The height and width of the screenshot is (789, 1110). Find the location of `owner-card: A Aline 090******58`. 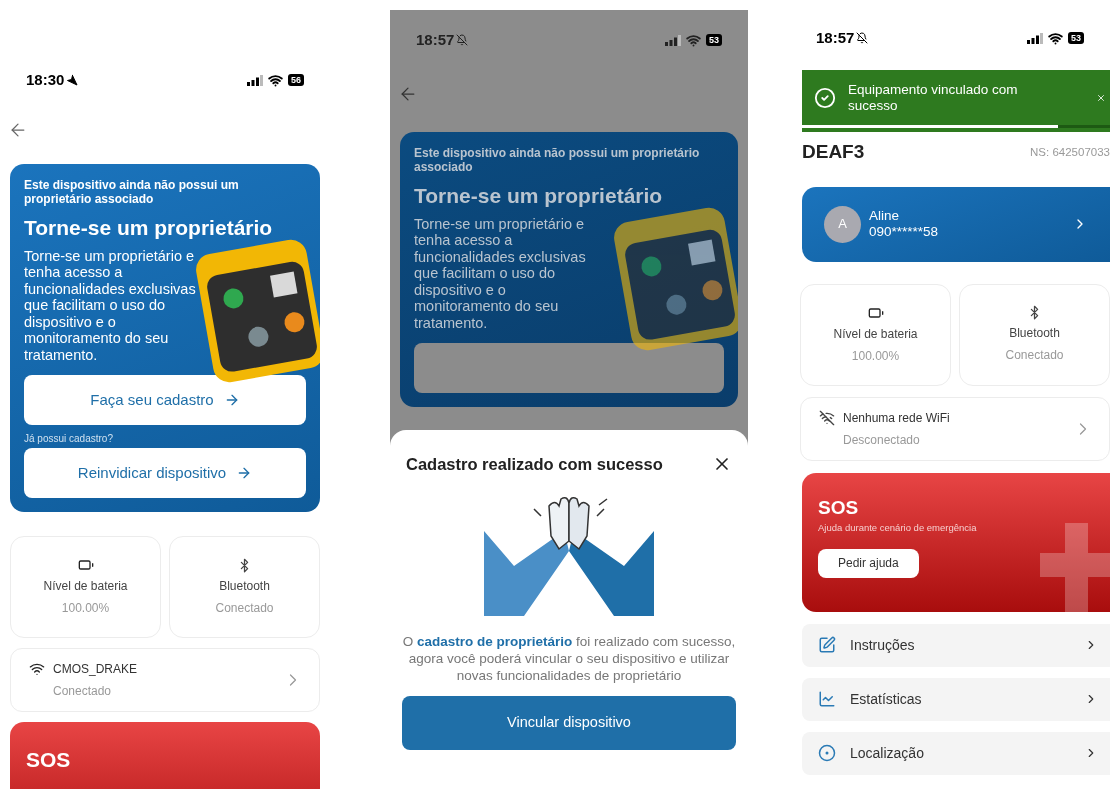

owner-card: A Aline 090******58 is located at coordinates (956, 224).